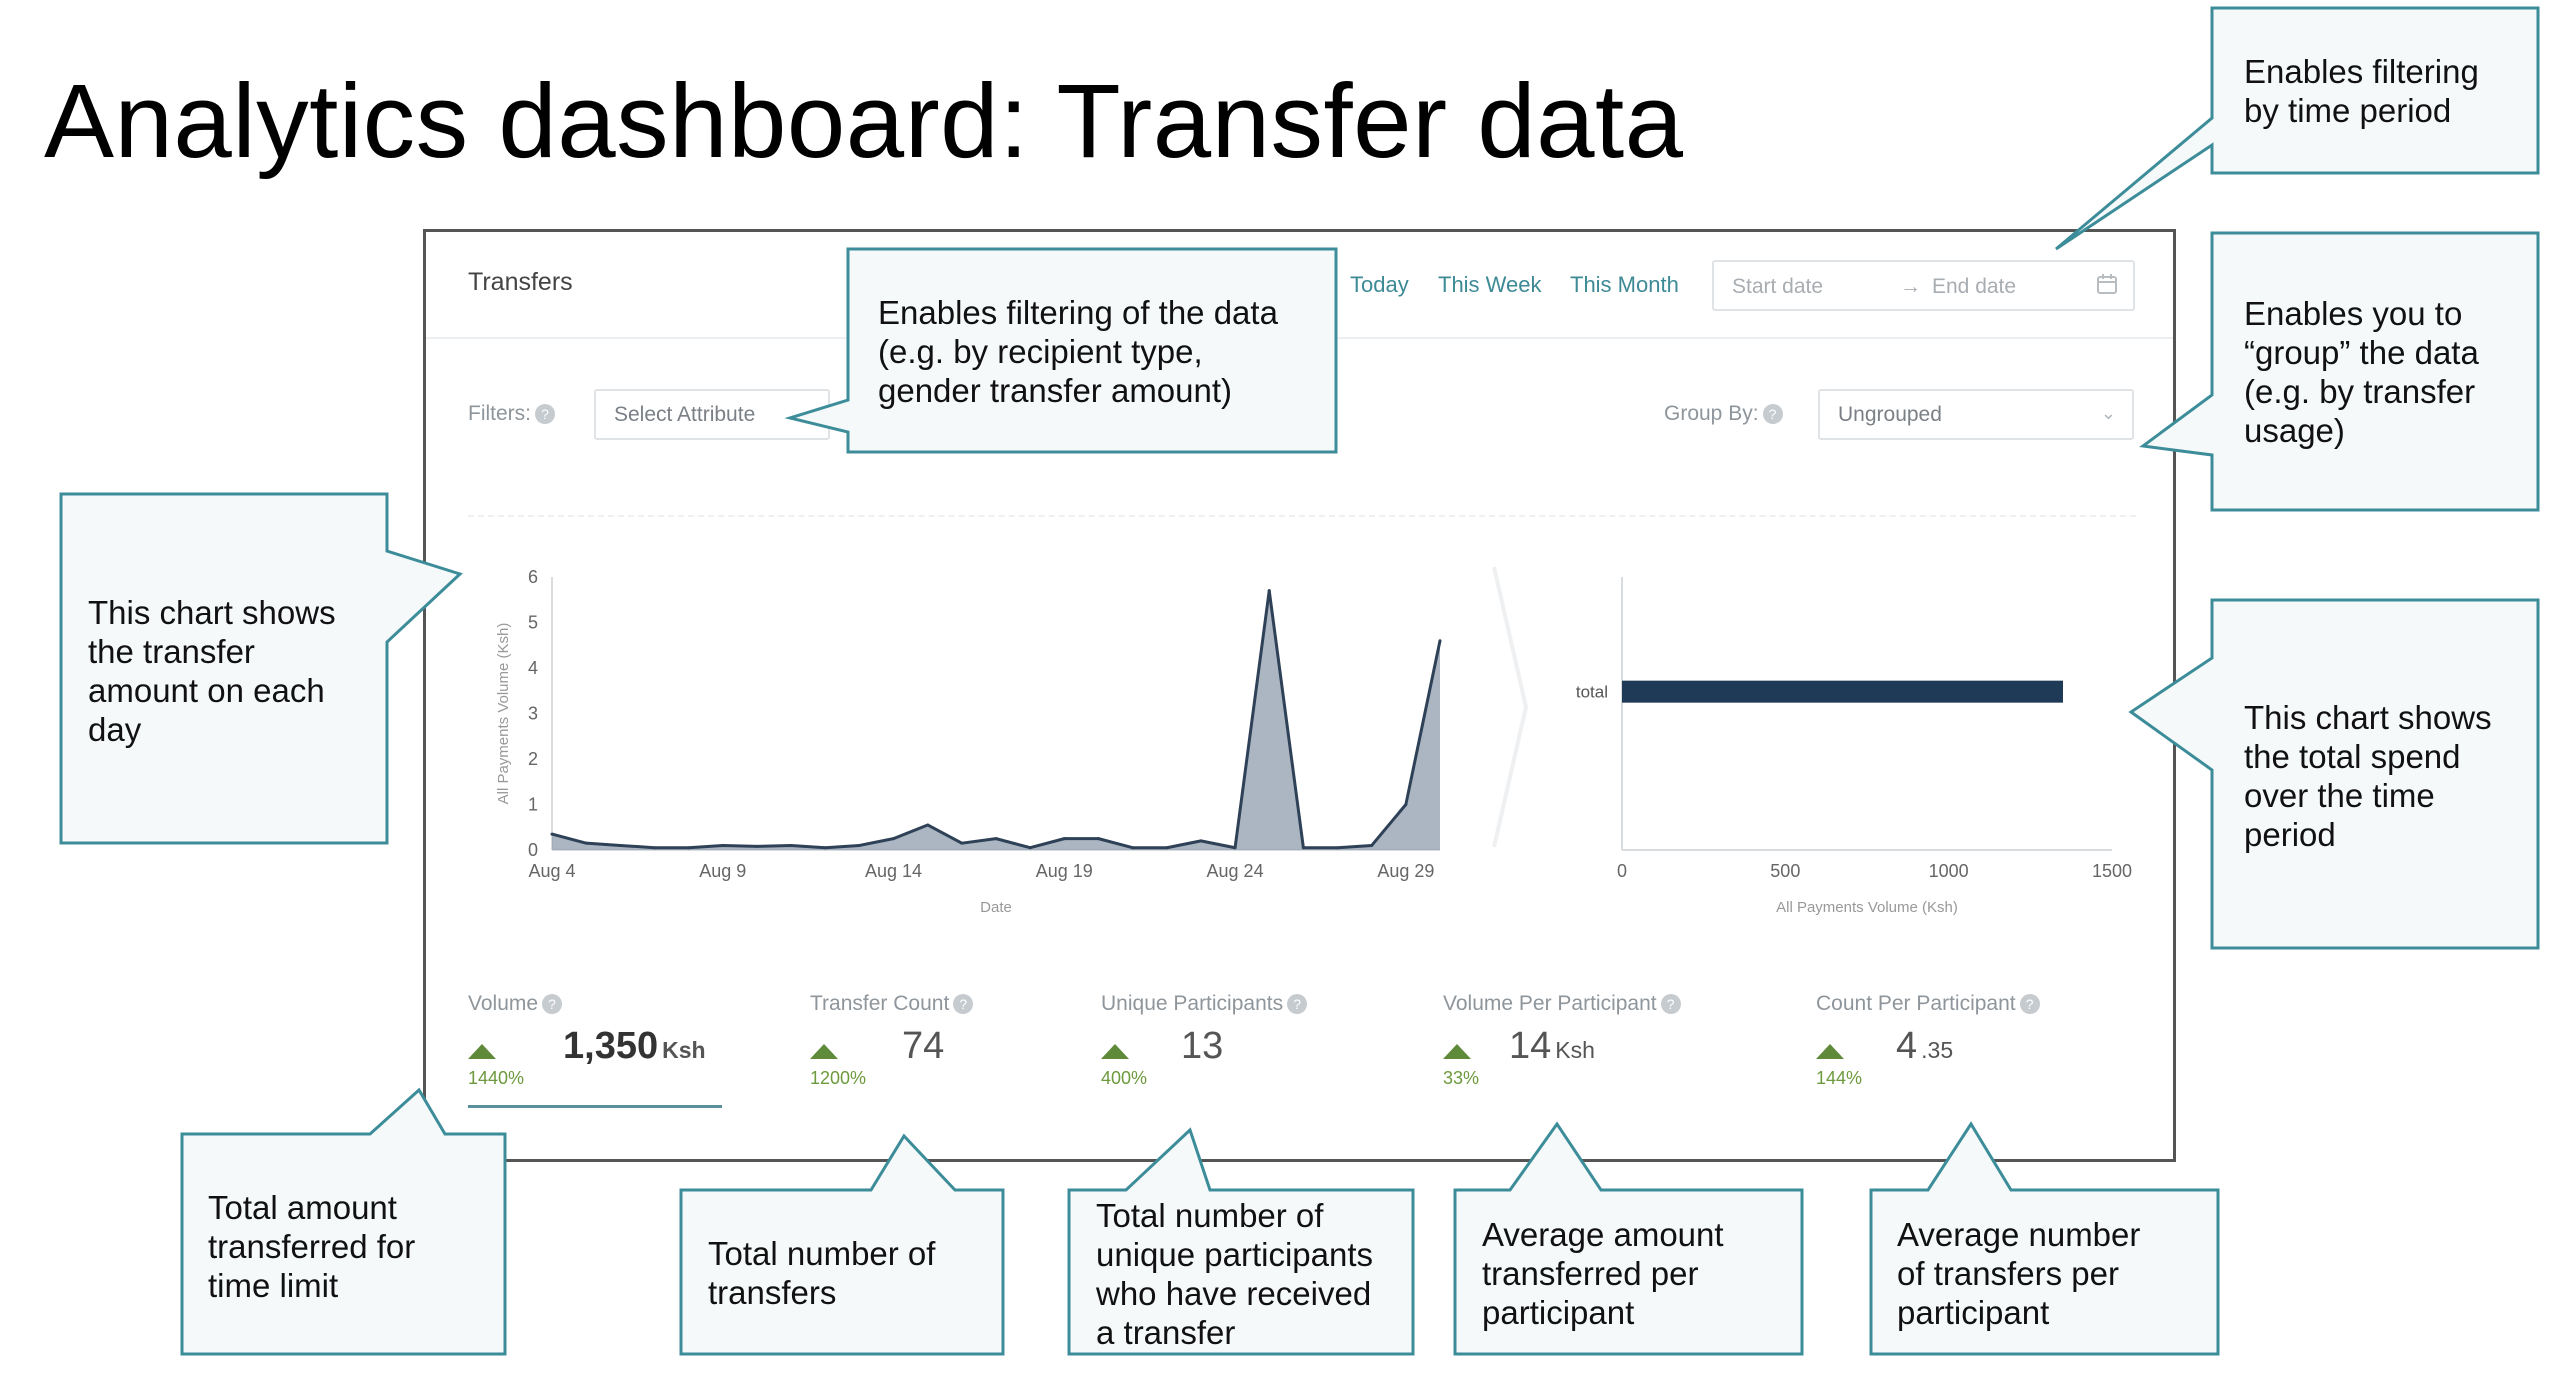 This screenshot has width=2554, height=1378. I want to click on annotation-transfer-count: Total number of transfers, so click(822, 1273).